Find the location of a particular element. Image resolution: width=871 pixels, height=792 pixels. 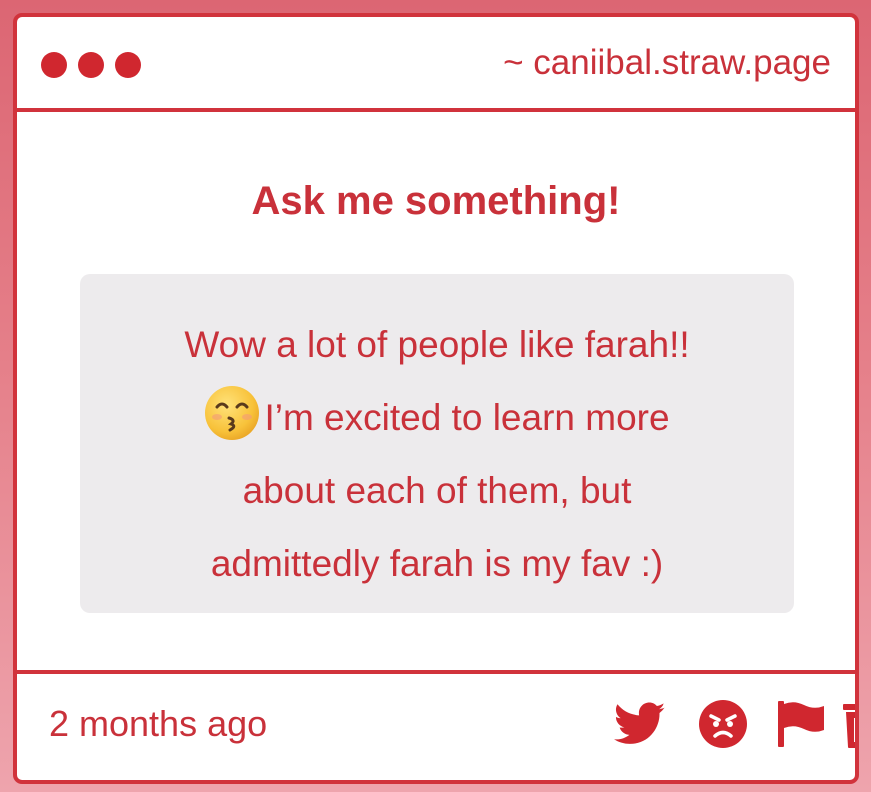

flag-icon is located at coordinates (801, 724).